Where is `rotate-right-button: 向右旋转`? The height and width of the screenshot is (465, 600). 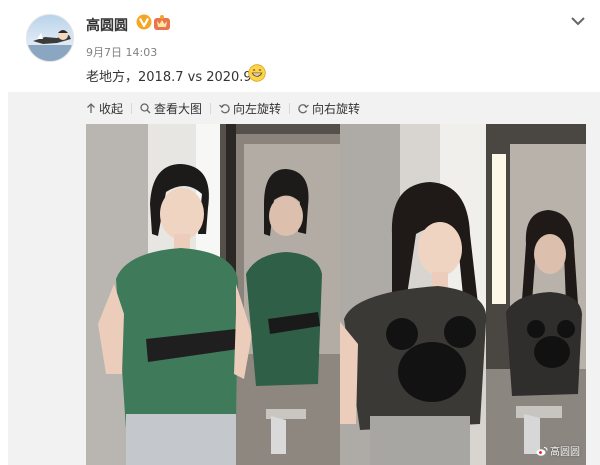
rotate-right-button: 向右旋转 is located at coordinates (329, 108).